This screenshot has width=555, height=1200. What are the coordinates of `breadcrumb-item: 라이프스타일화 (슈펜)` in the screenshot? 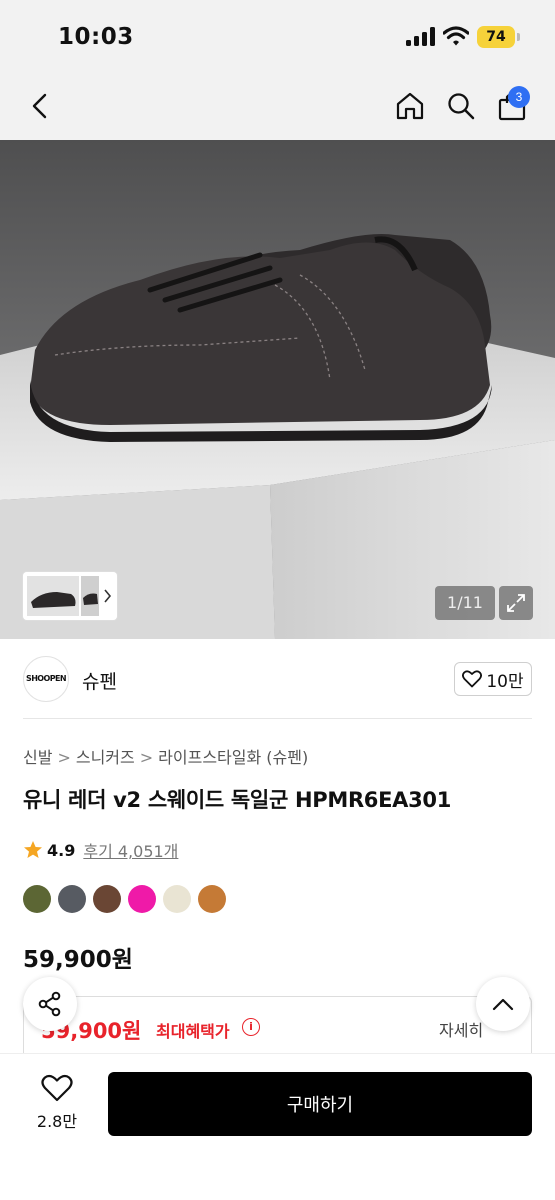 It's located at (233, 757).